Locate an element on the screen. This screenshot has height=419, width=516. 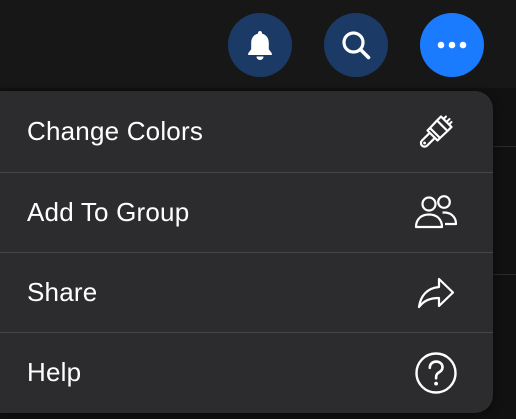
bell-icon is located at coordinates (260, 45).